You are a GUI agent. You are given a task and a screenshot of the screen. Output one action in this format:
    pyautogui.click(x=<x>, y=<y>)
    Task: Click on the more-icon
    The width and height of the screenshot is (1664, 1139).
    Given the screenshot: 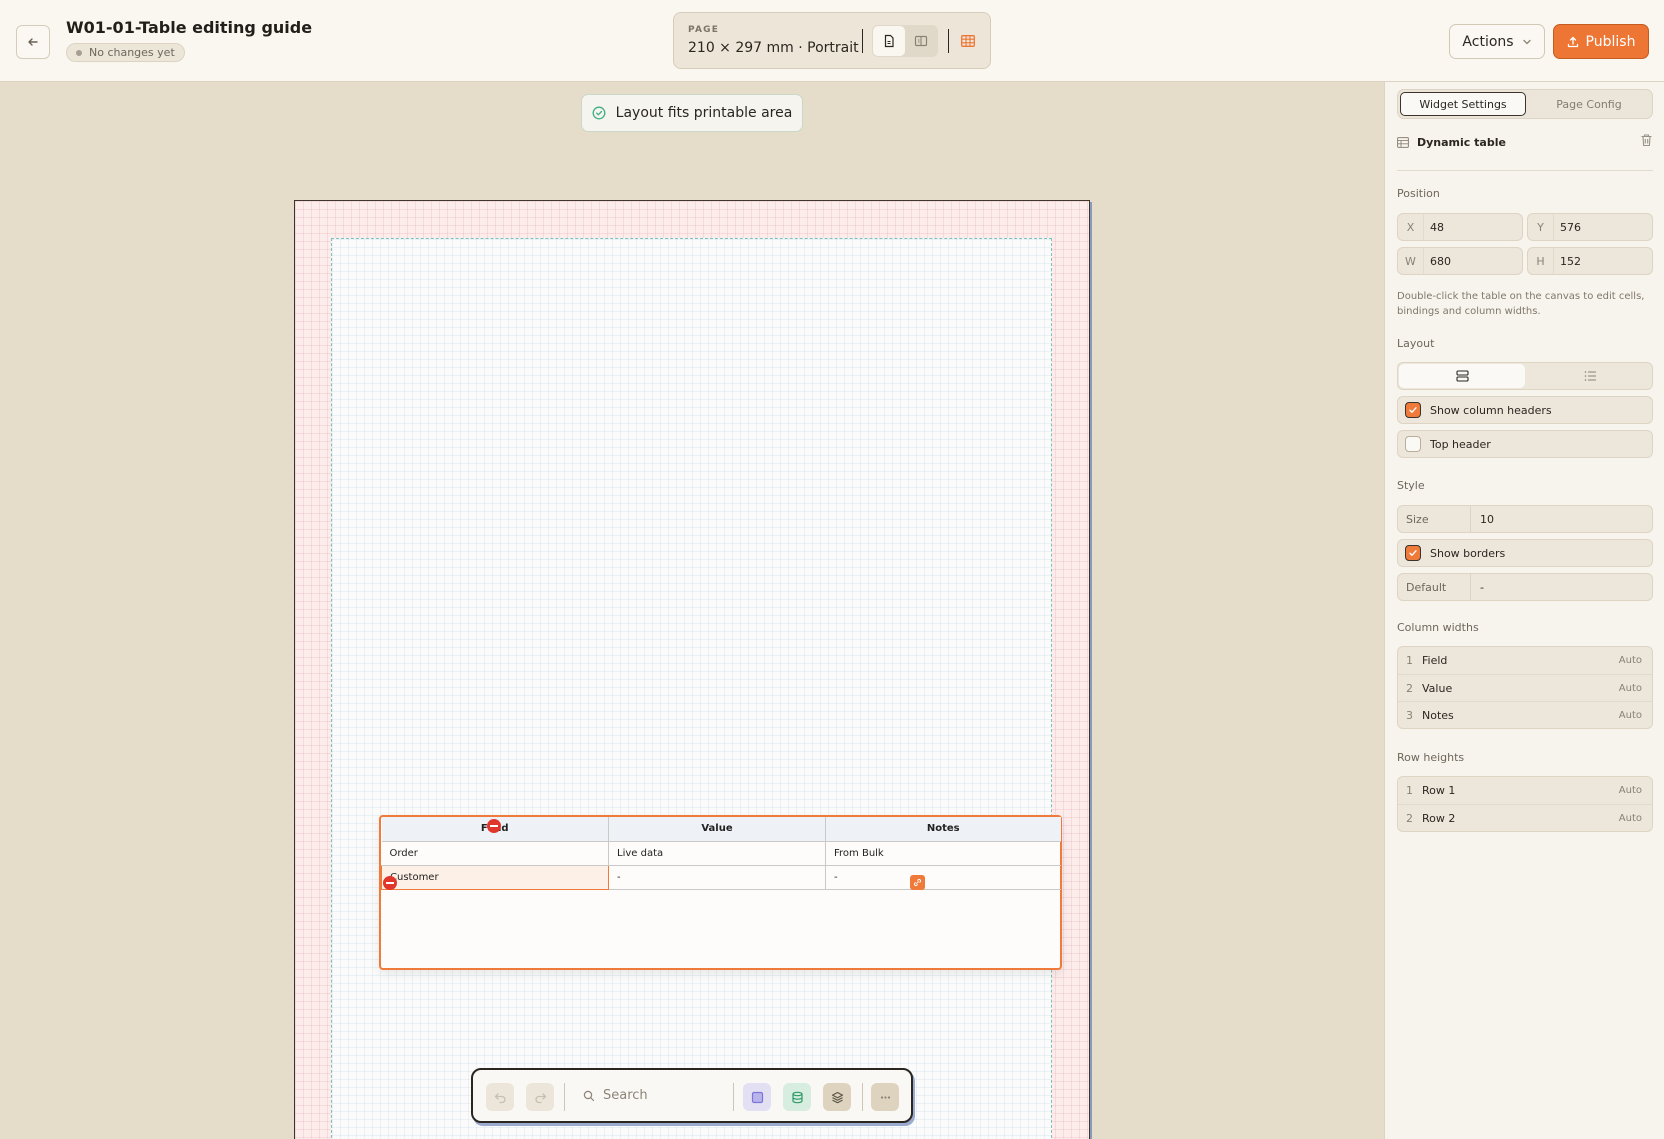 What is the action you would take?
    pyautogui.click(x=885, y=1097)
    